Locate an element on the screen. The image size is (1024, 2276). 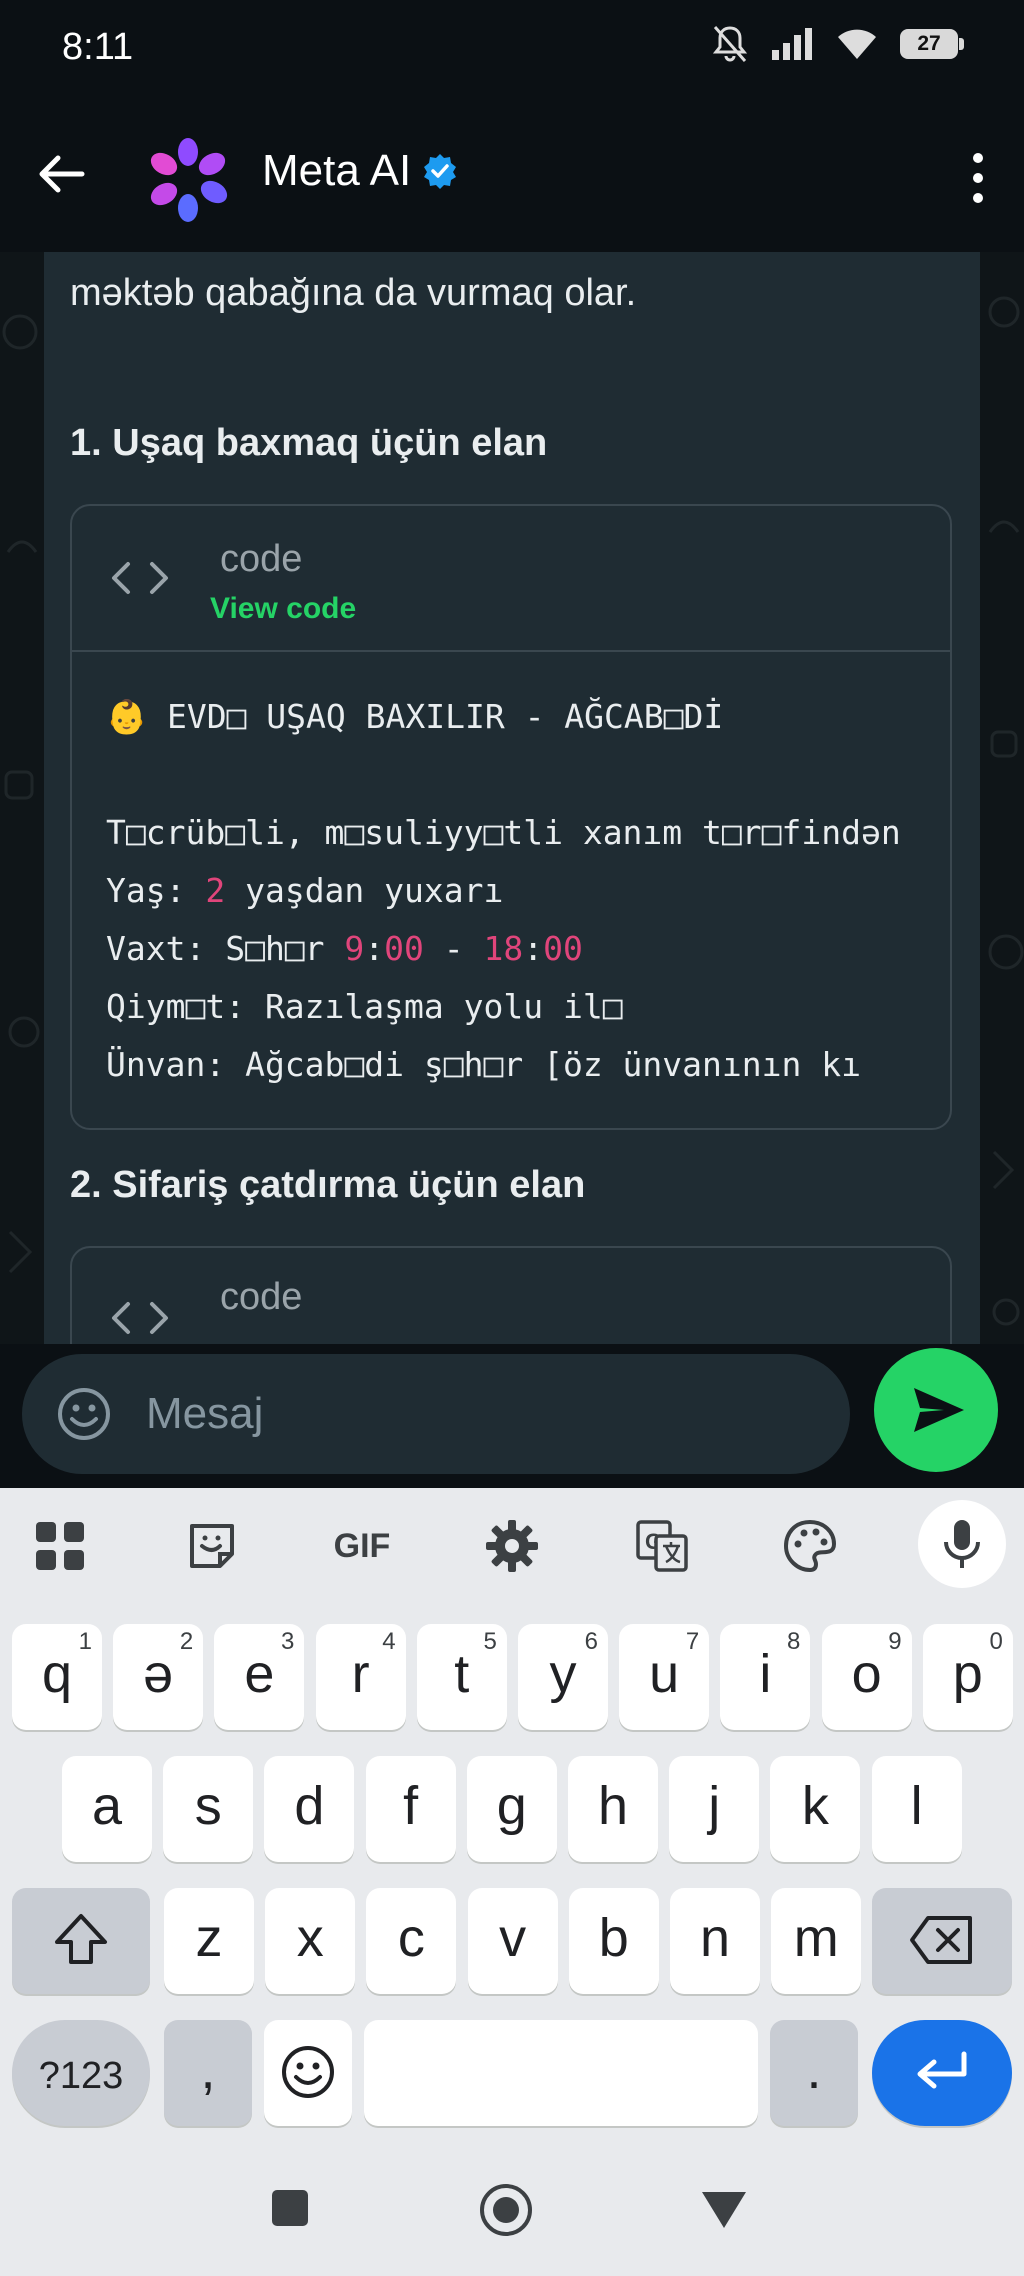
key-e-label: e is located at coordinates (259, 1674).